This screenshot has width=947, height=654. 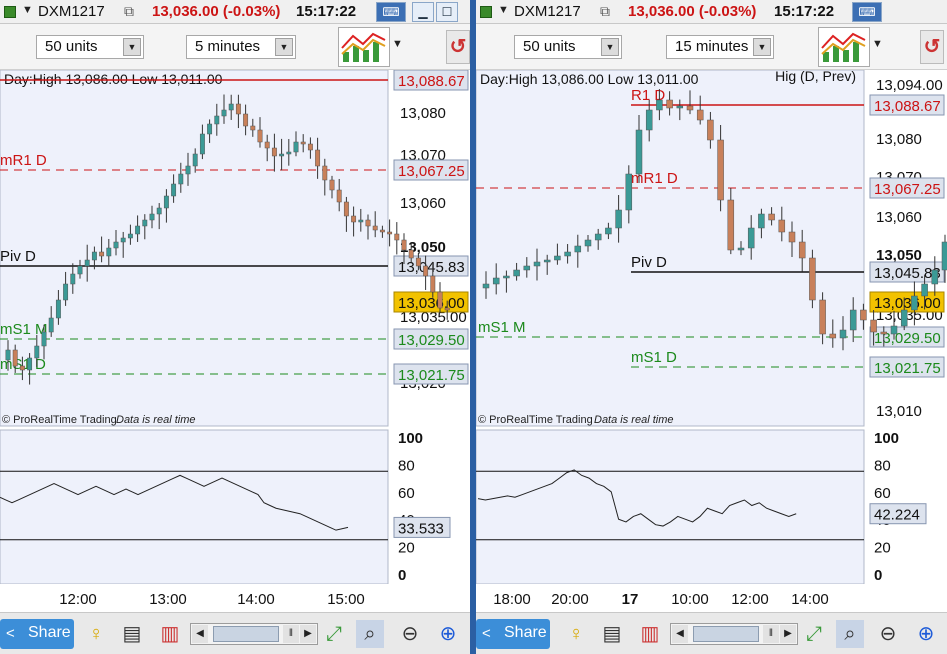 I want to click on level-name-label: Piv D, so click(x=649, y=262).